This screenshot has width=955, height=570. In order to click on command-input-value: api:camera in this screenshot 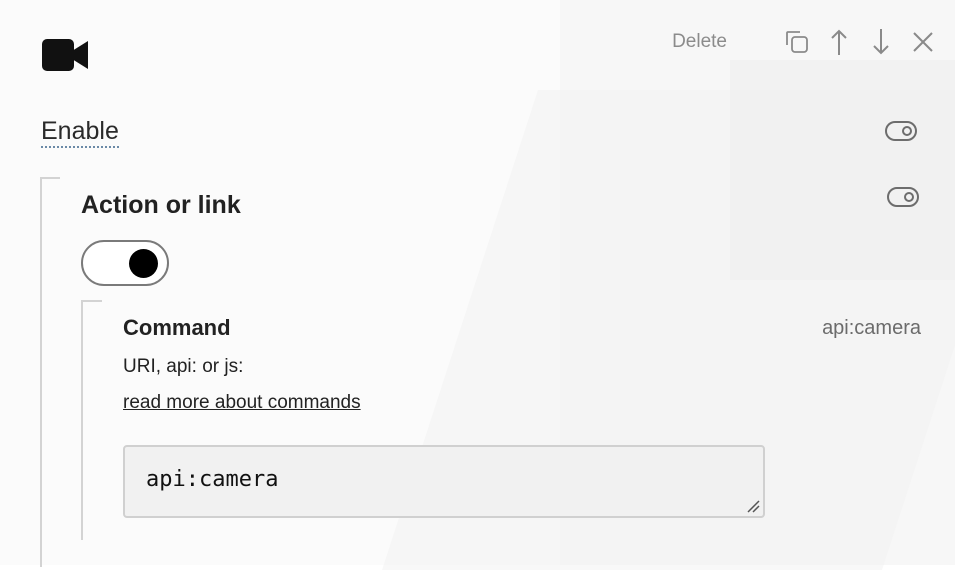, I will do `click(212, 479)`.